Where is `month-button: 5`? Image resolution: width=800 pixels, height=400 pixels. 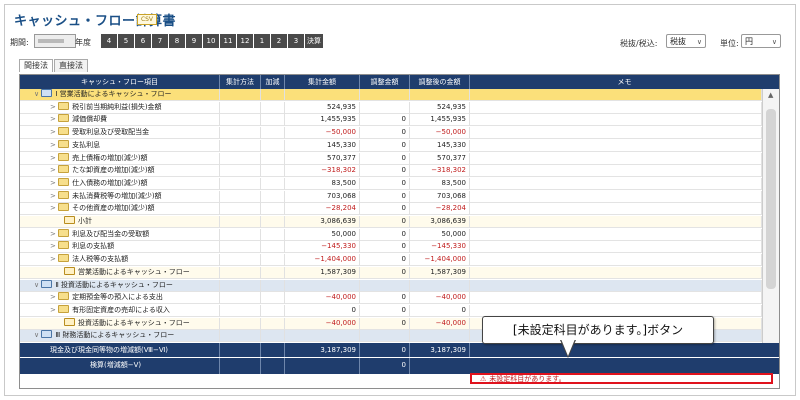
month-button: 5 is located at coordinates (126, 41).